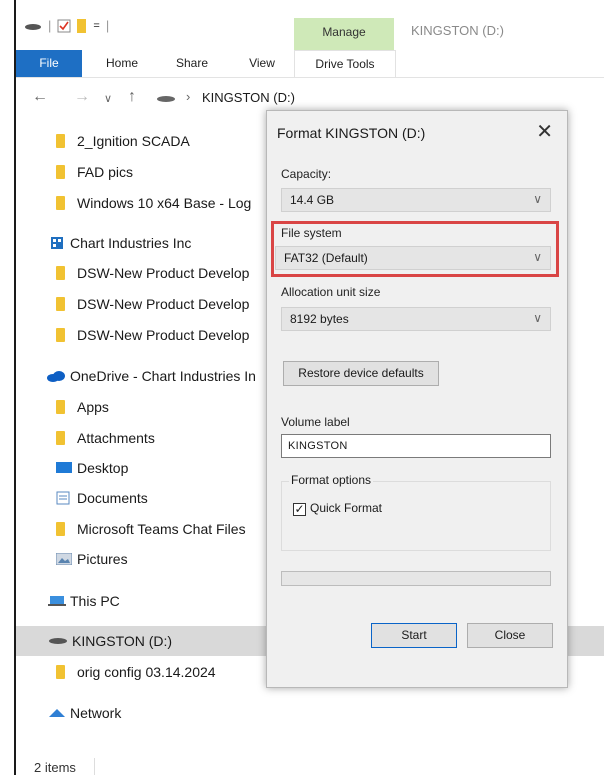 The width and height of the screenshot is (604, 775). I want to click on format-progress-bar, so click(416, 578).